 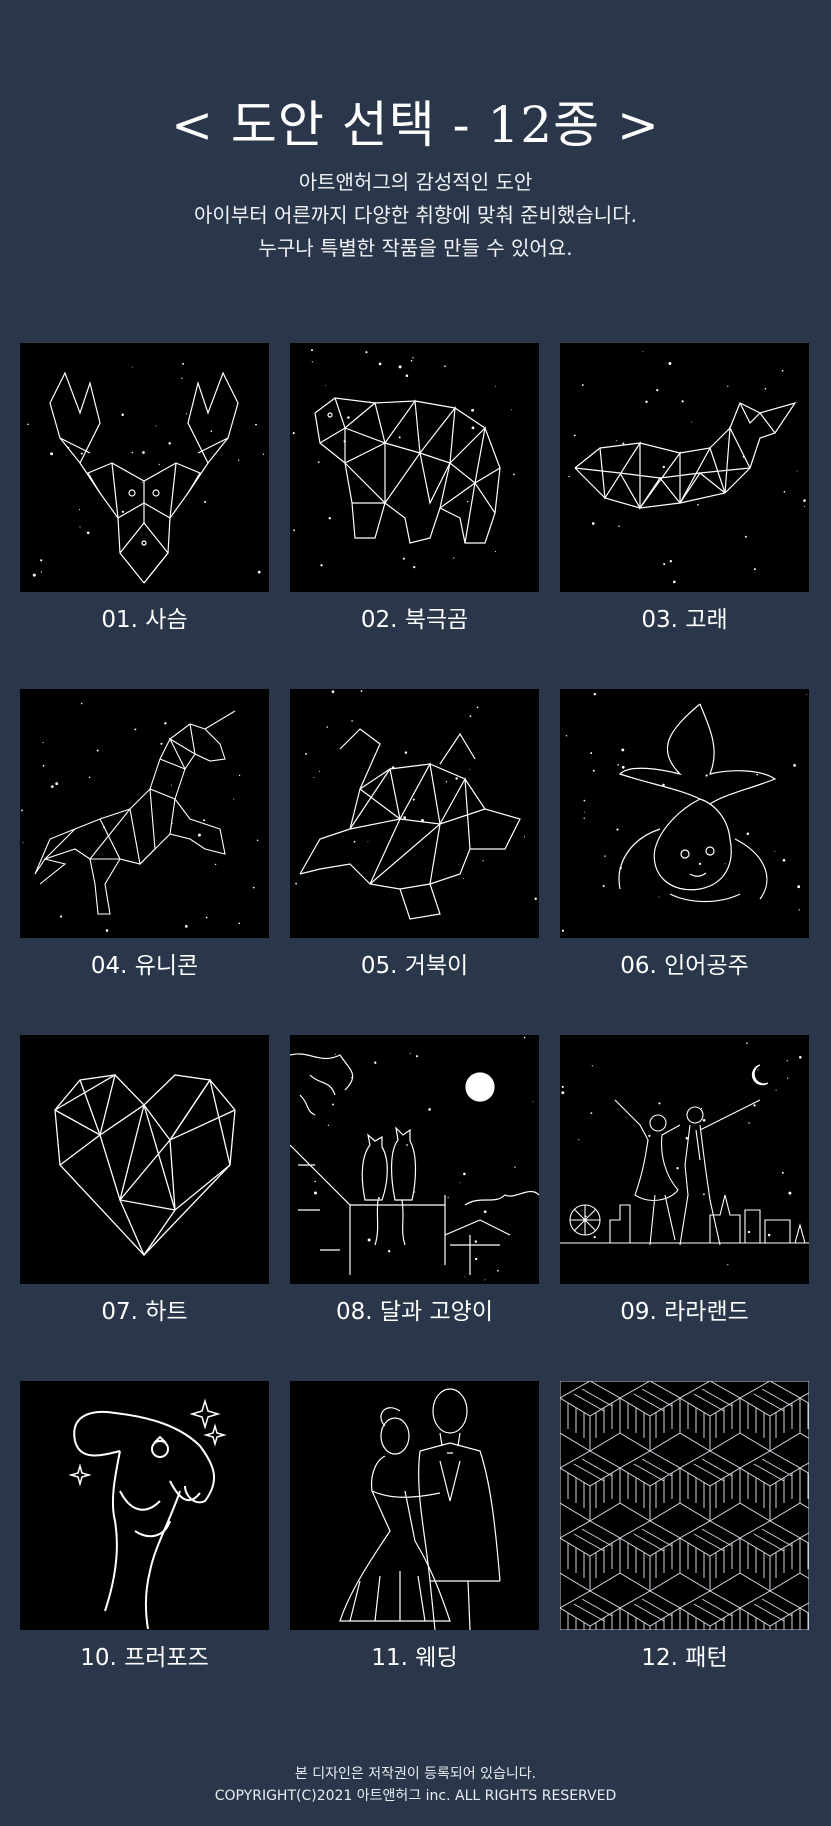 I want to click on design-card-proposal: 10. 프러포즈, so click(x=144, y=1527).